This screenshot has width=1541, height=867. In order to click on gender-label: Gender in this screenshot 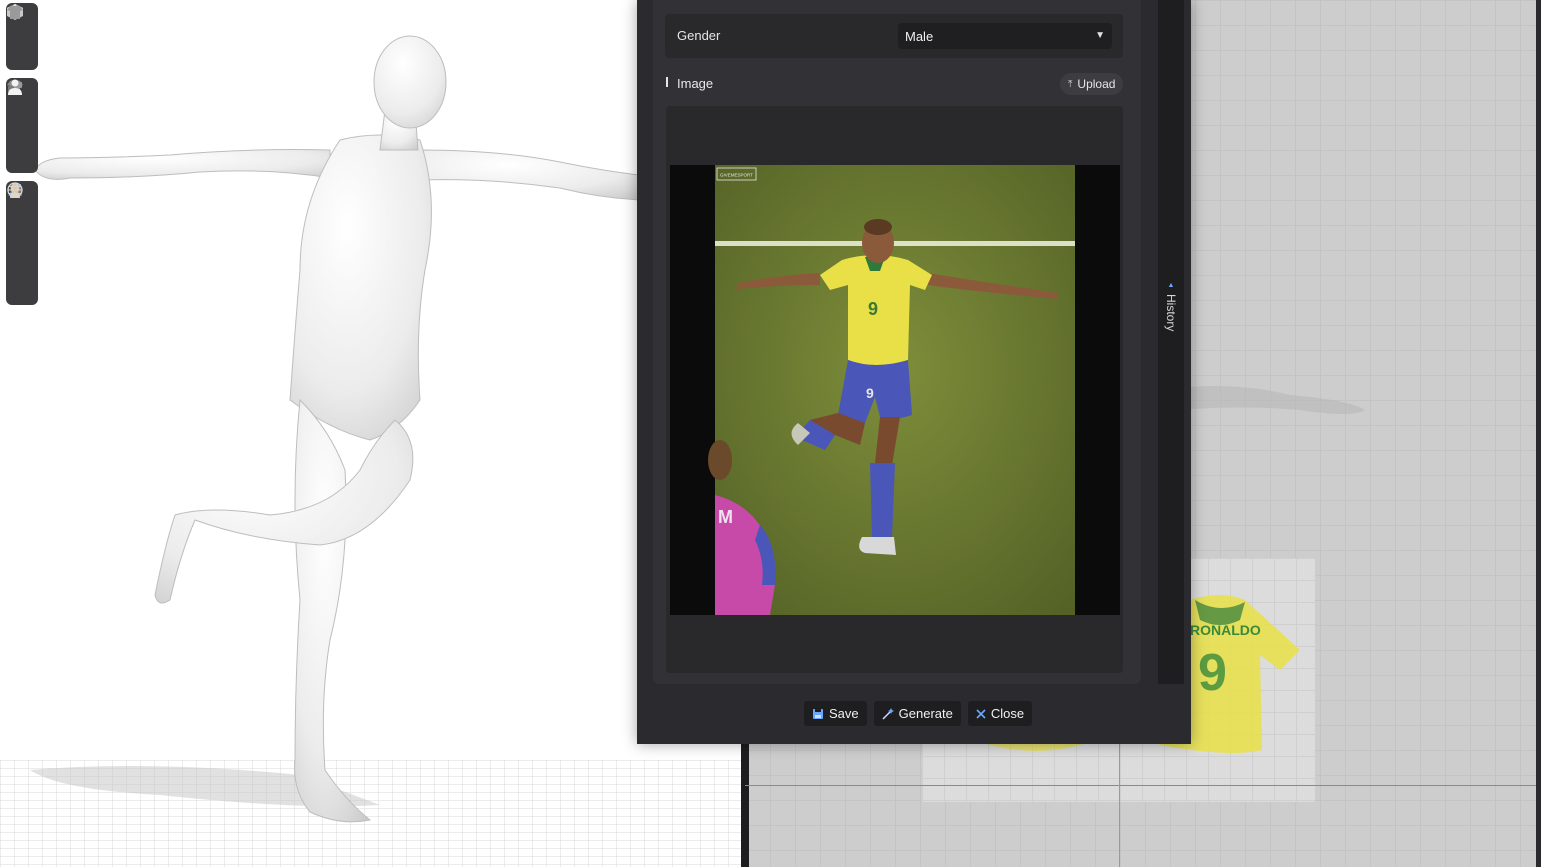, I will do `click(699, 35)`.